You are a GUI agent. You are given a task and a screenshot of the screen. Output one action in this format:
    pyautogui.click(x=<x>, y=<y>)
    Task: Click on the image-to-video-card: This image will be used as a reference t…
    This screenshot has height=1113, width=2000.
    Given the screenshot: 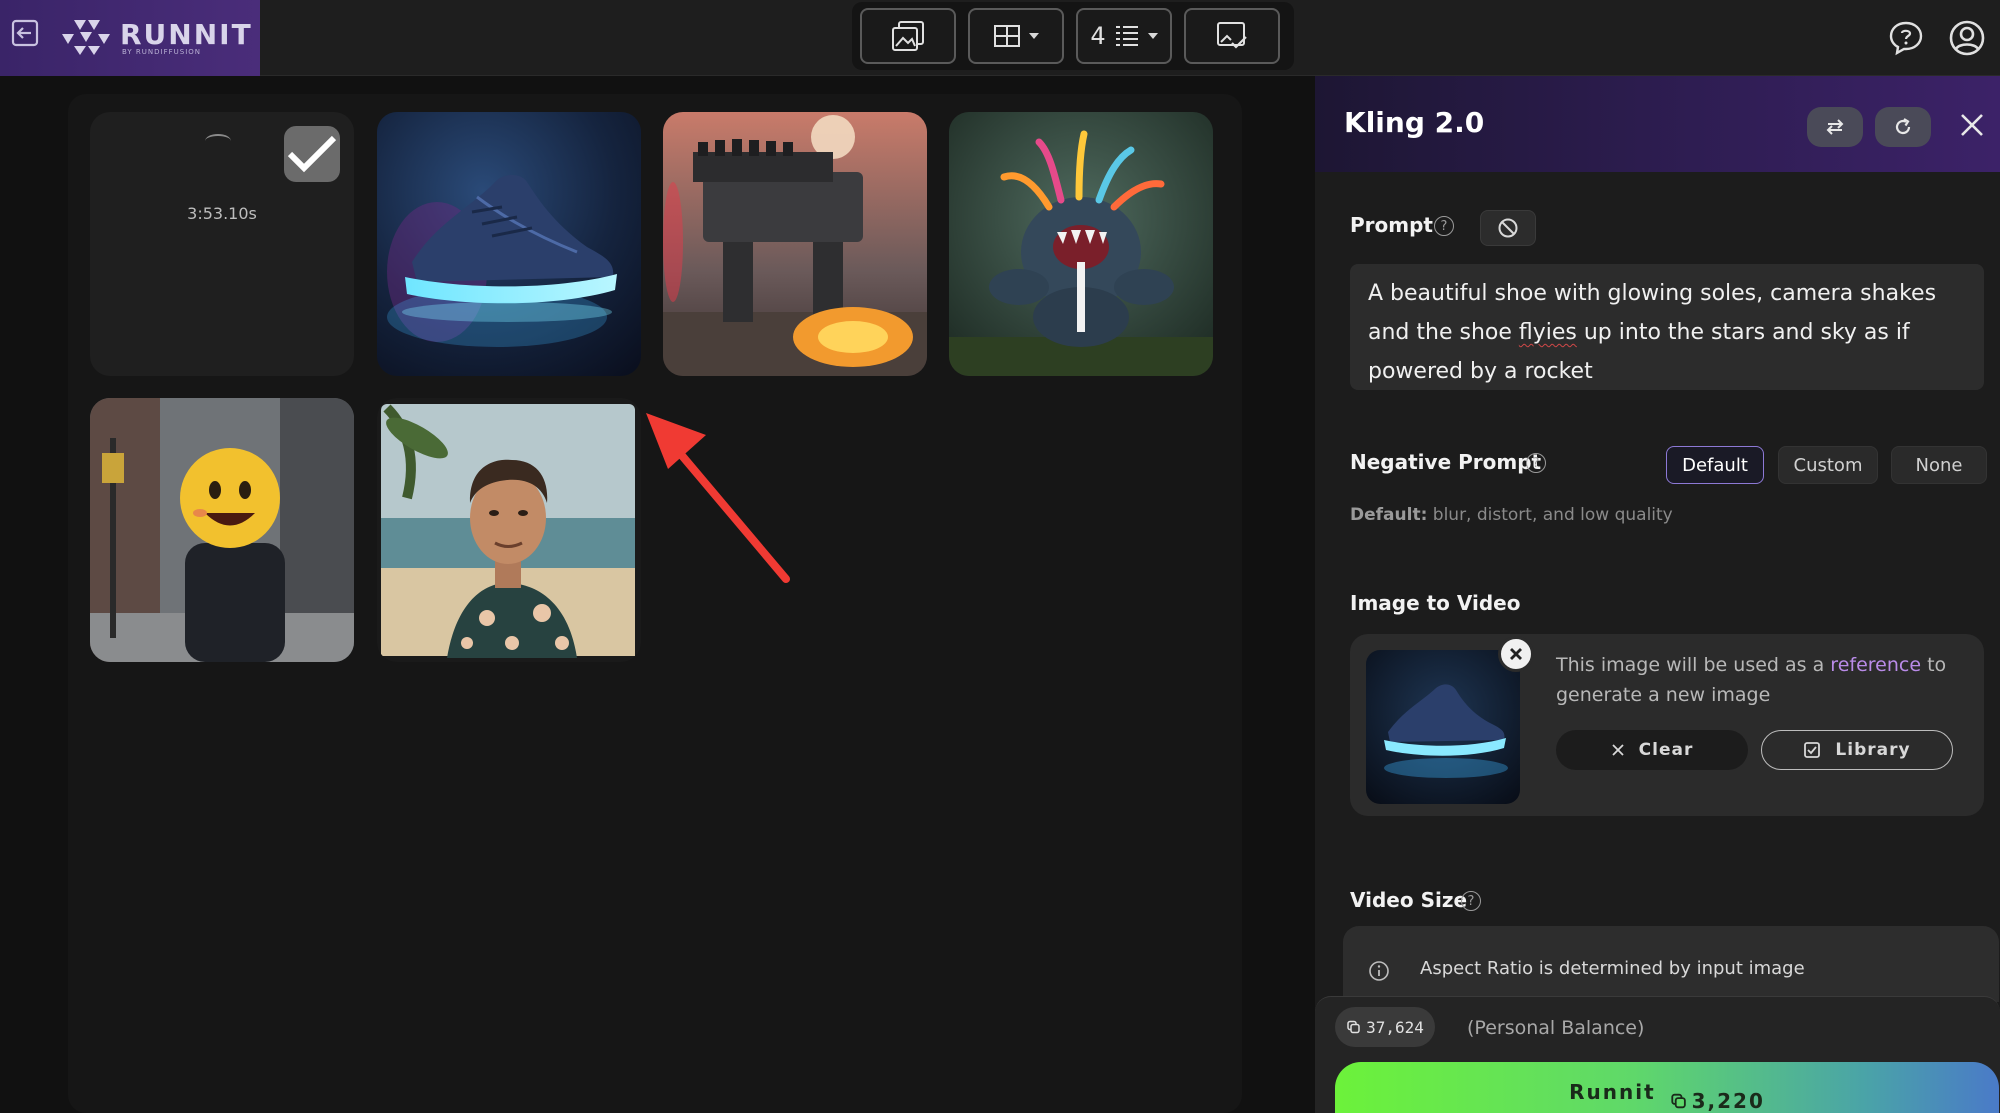 What is the action you would take?
    pyautogui.click(x=1667, y=725)
    